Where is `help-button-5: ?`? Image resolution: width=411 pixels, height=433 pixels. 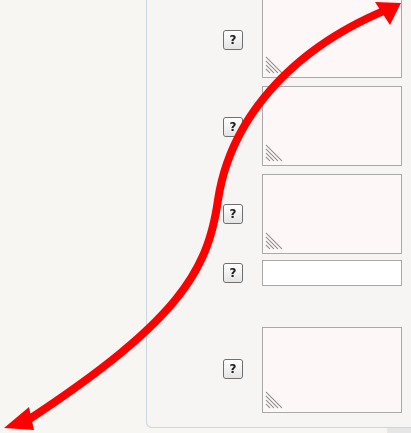 help-button-5: ? is located at coordinates (233, 369).